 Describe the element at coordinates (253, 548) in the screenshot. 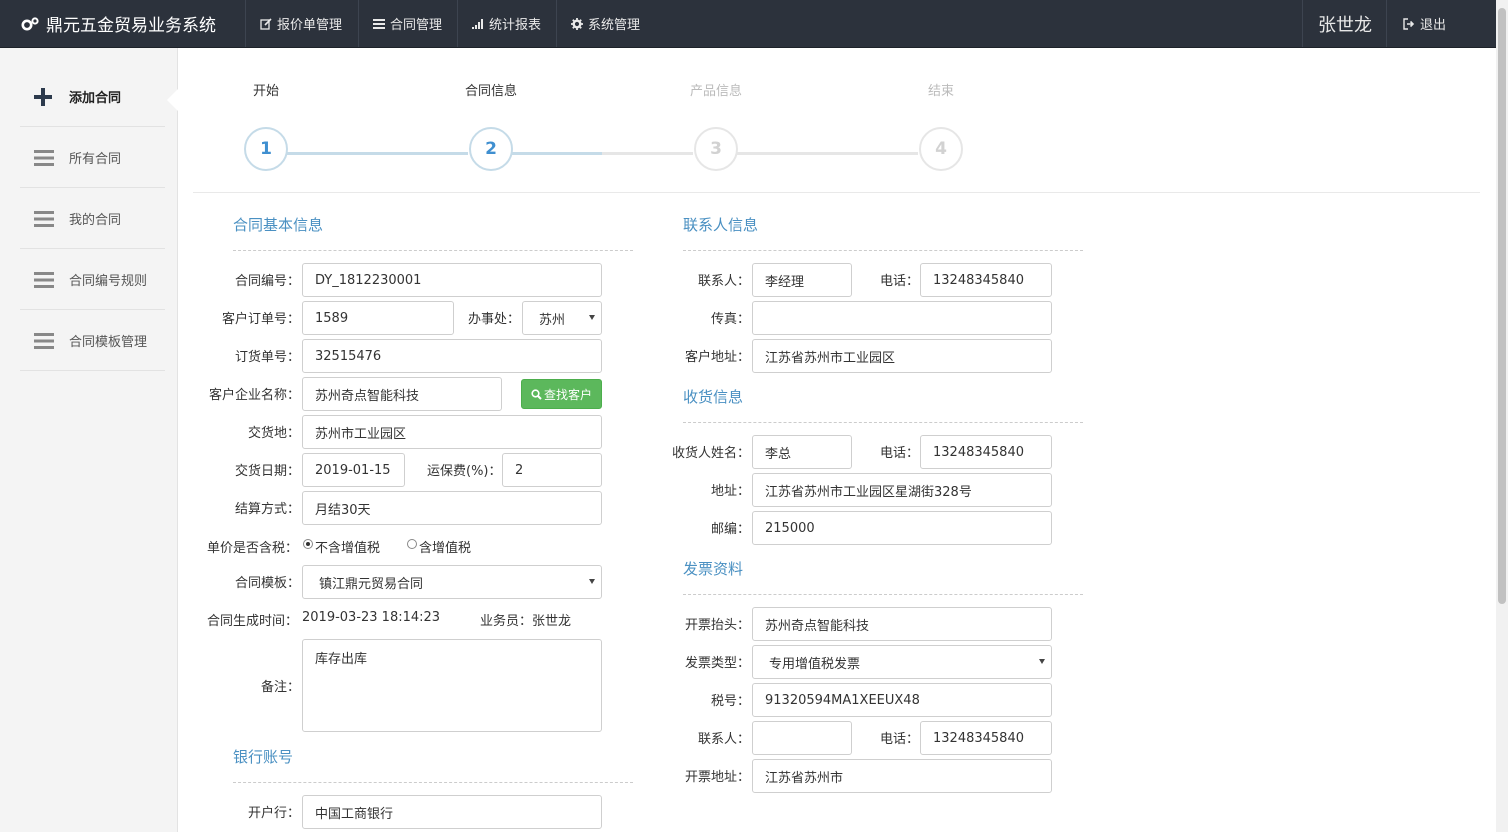

I see `tax-label: 单价是否含税：` at that location.